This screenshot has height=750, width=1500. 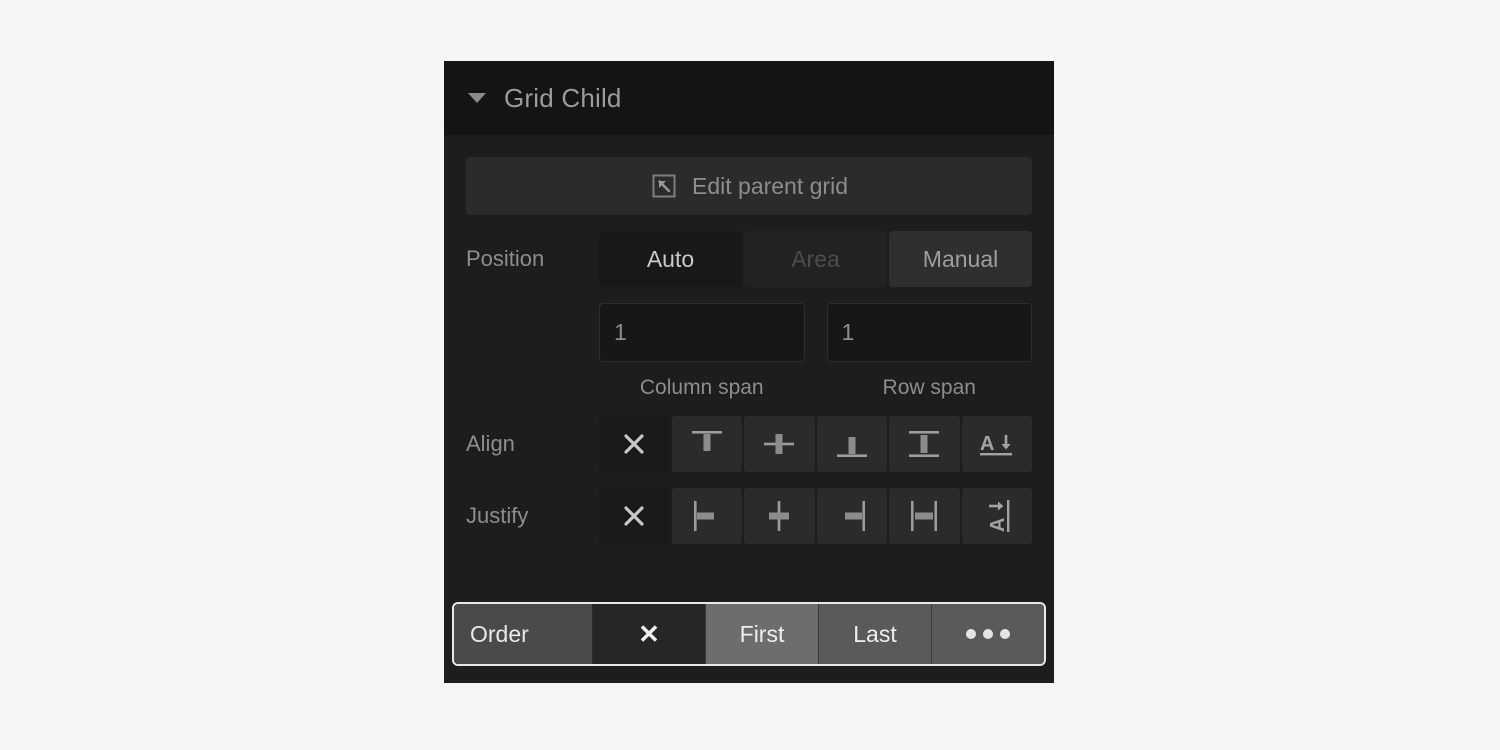 I want to click on position-label: Position, so click(x=505, y=258).